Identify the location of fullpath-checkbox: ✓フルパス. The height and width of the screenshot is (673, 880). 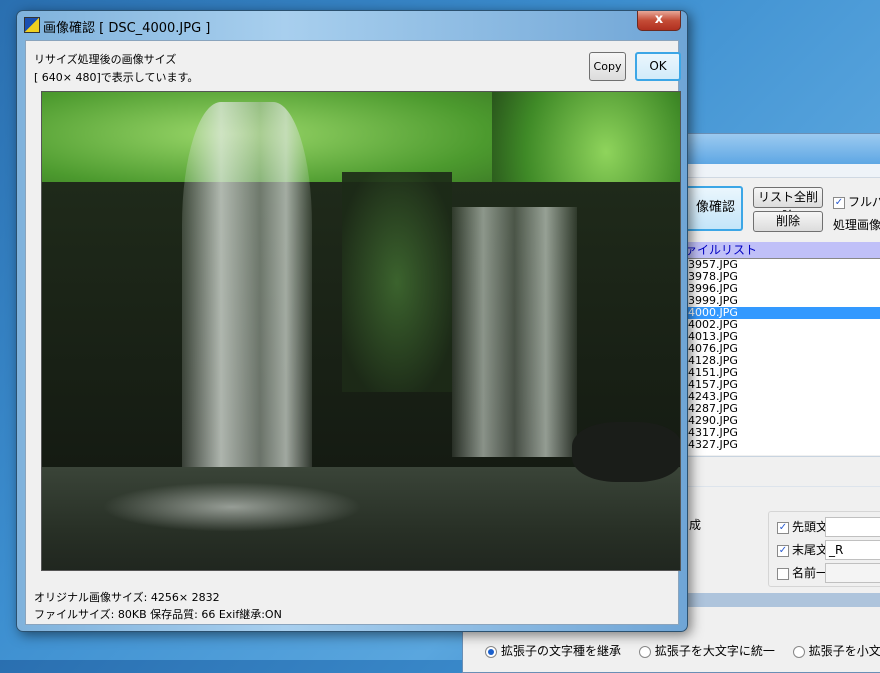
(856, 201).